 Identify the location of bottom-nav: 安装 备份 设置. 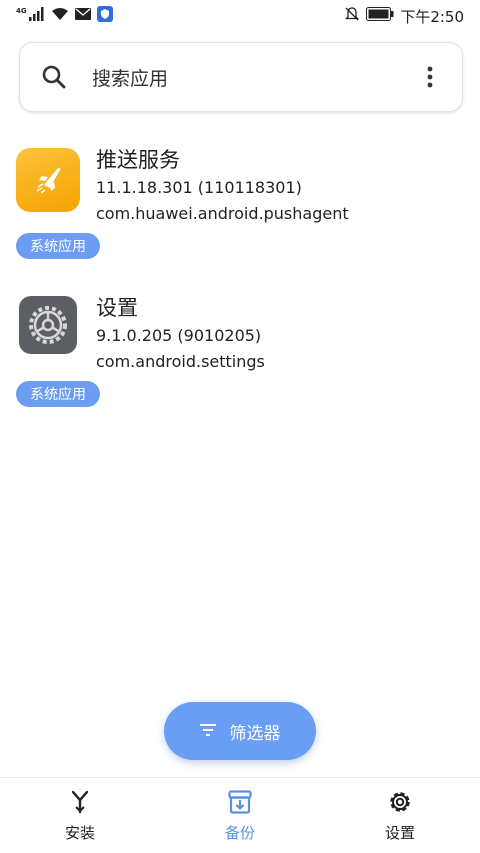
(240, 815).